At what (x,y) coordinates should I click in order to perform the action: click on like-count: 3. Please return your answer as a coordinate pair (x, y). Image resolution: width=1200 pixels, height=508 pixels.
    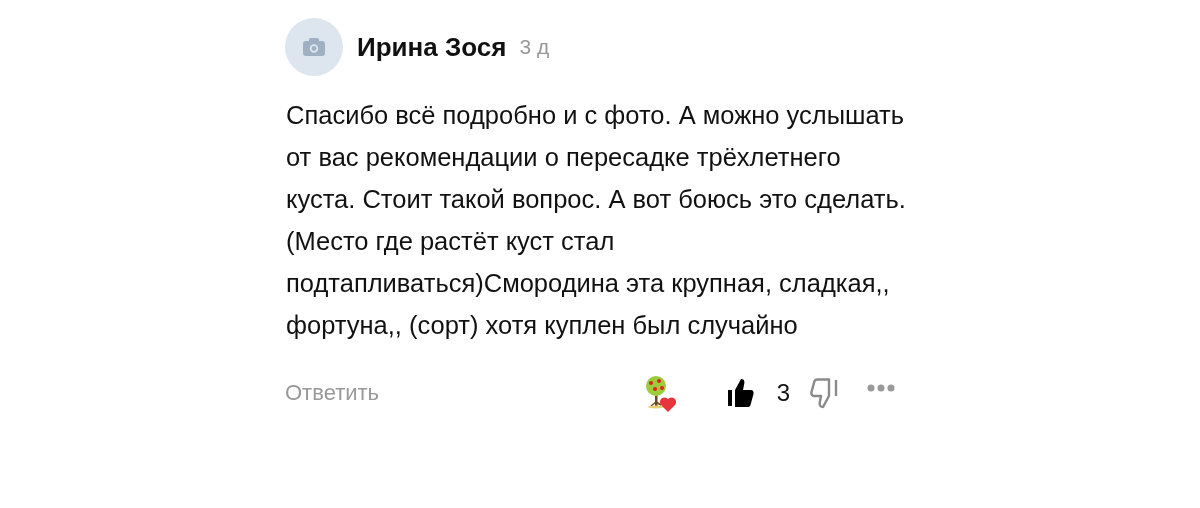
    Looking at the image, I should click on (783, 392).